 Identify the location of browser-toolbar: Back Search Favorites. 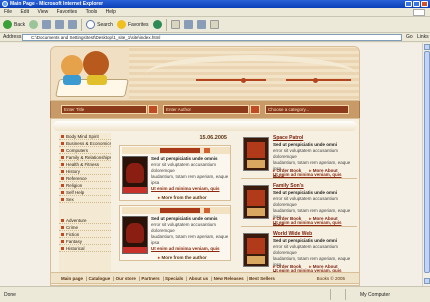
(215, 25).